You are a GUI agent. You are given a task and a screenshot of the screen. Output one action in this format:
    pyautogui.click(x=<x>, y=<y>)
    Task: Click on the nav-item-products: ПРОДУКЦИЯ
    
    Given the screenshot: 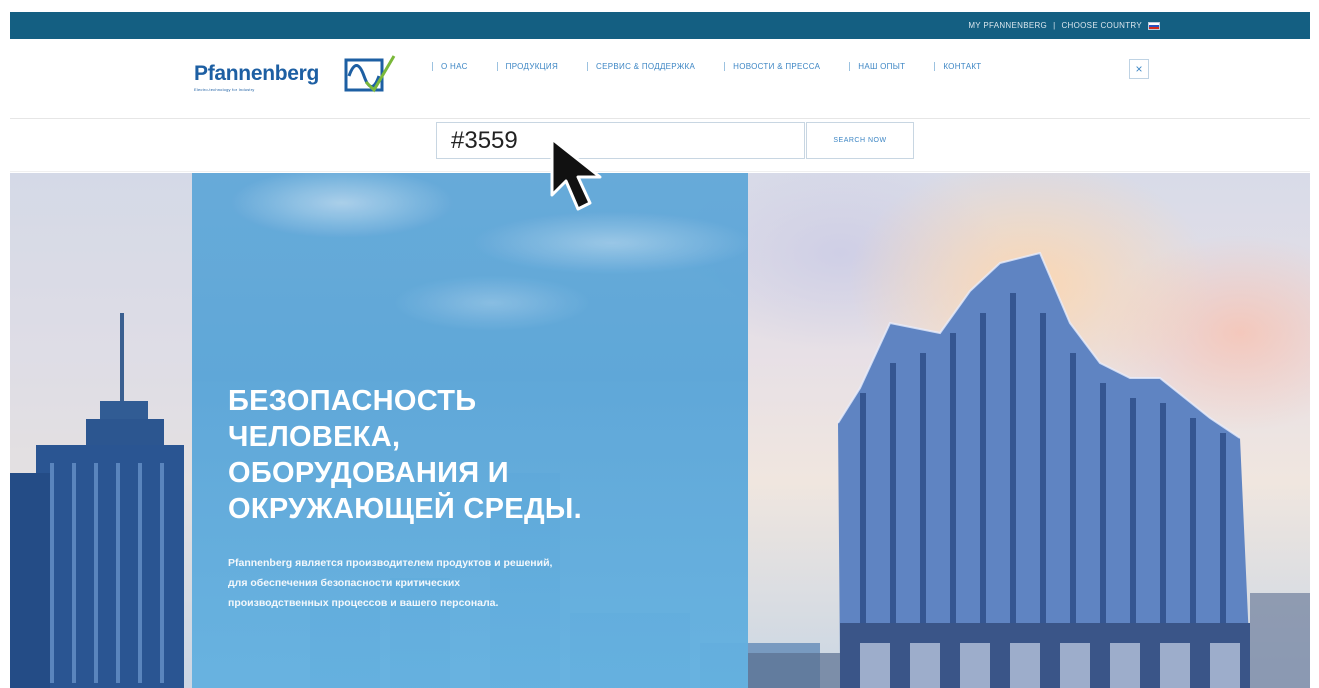 What is the action you would take?
    pyautogui.click(x=527, y=66)
    